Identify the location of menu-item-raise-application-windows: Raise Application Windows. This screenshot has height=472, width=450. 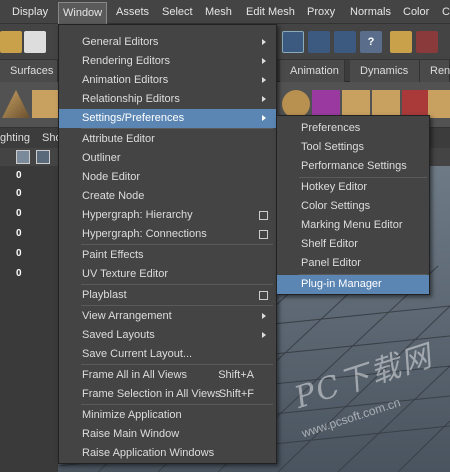
(167, 453).